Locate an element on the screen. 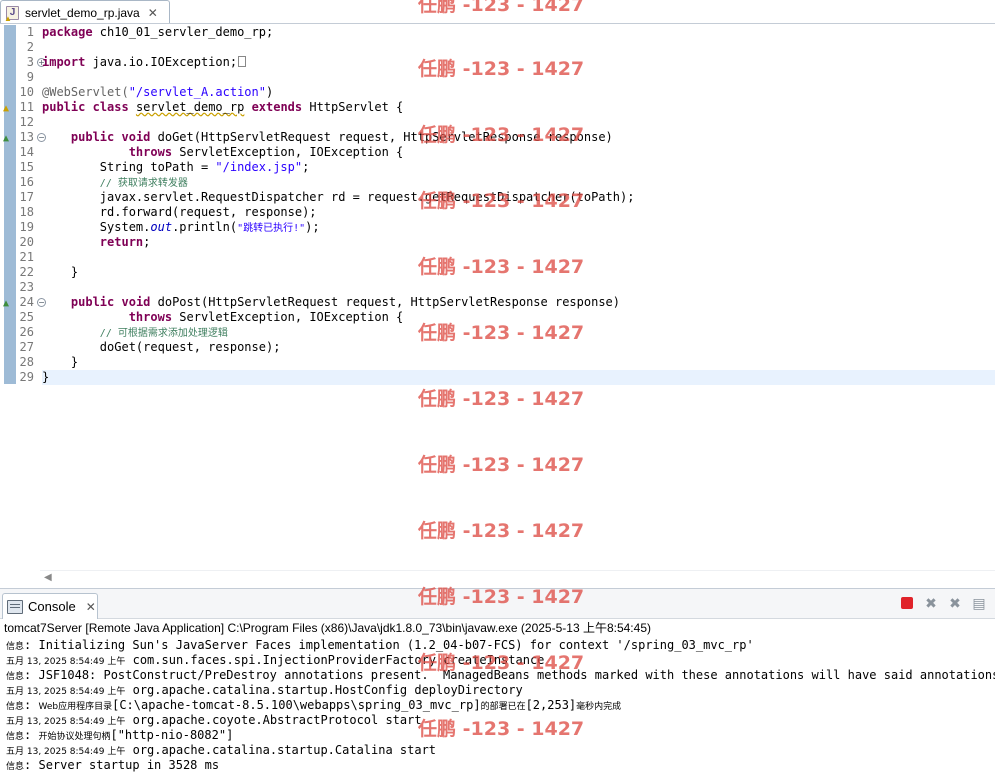  code-line: // 获取请求转发器 is located at coordinates (518, 182).